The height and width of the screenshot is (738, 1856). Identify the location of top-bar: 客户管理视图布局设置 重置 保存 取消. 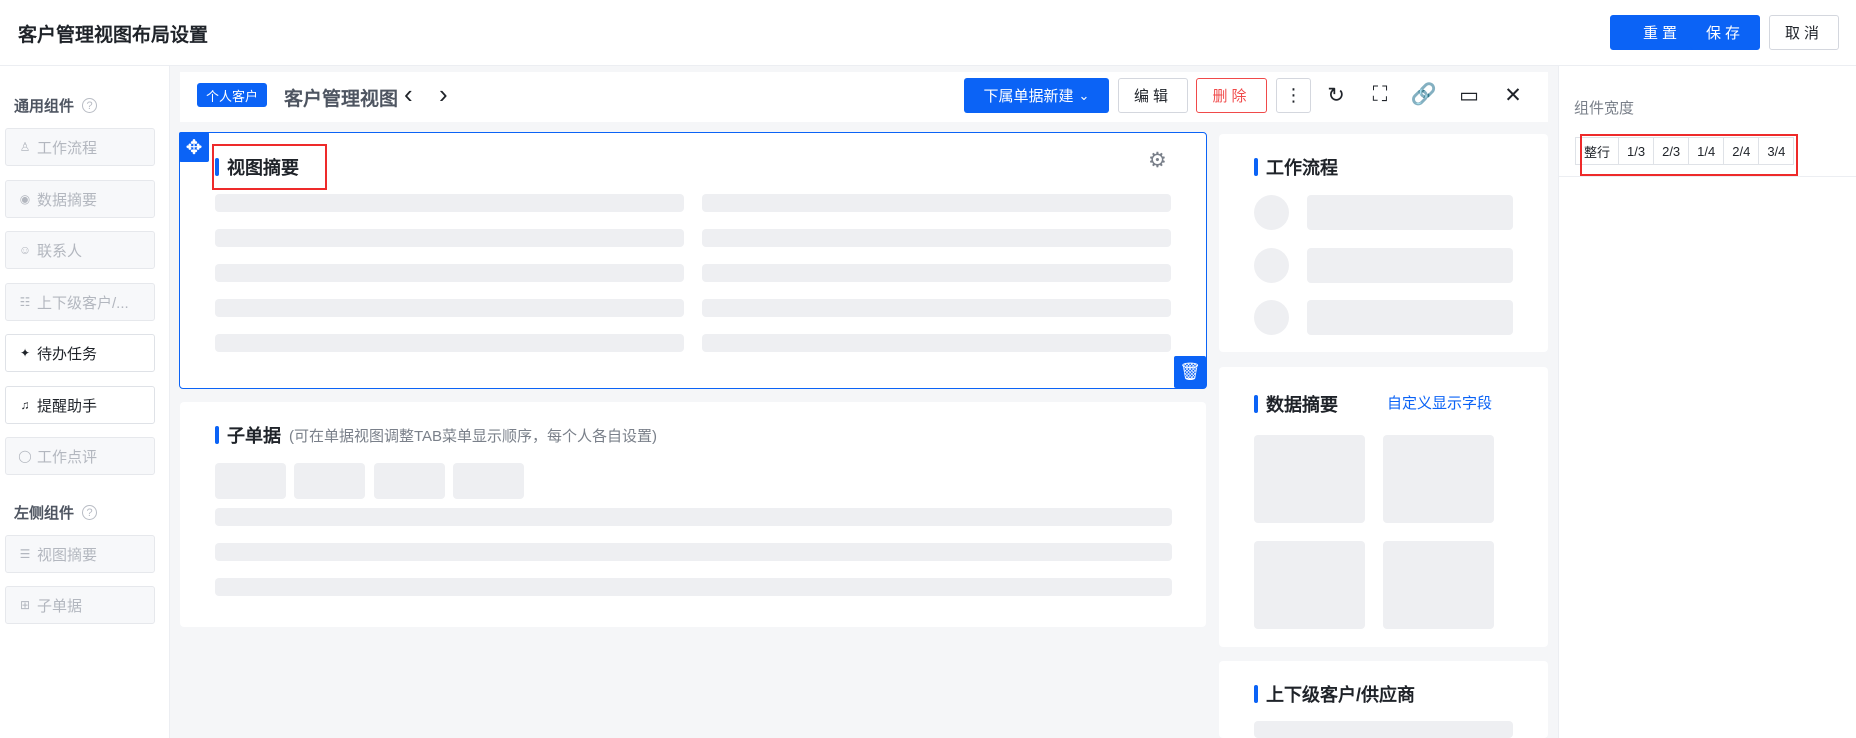
(928, 33).